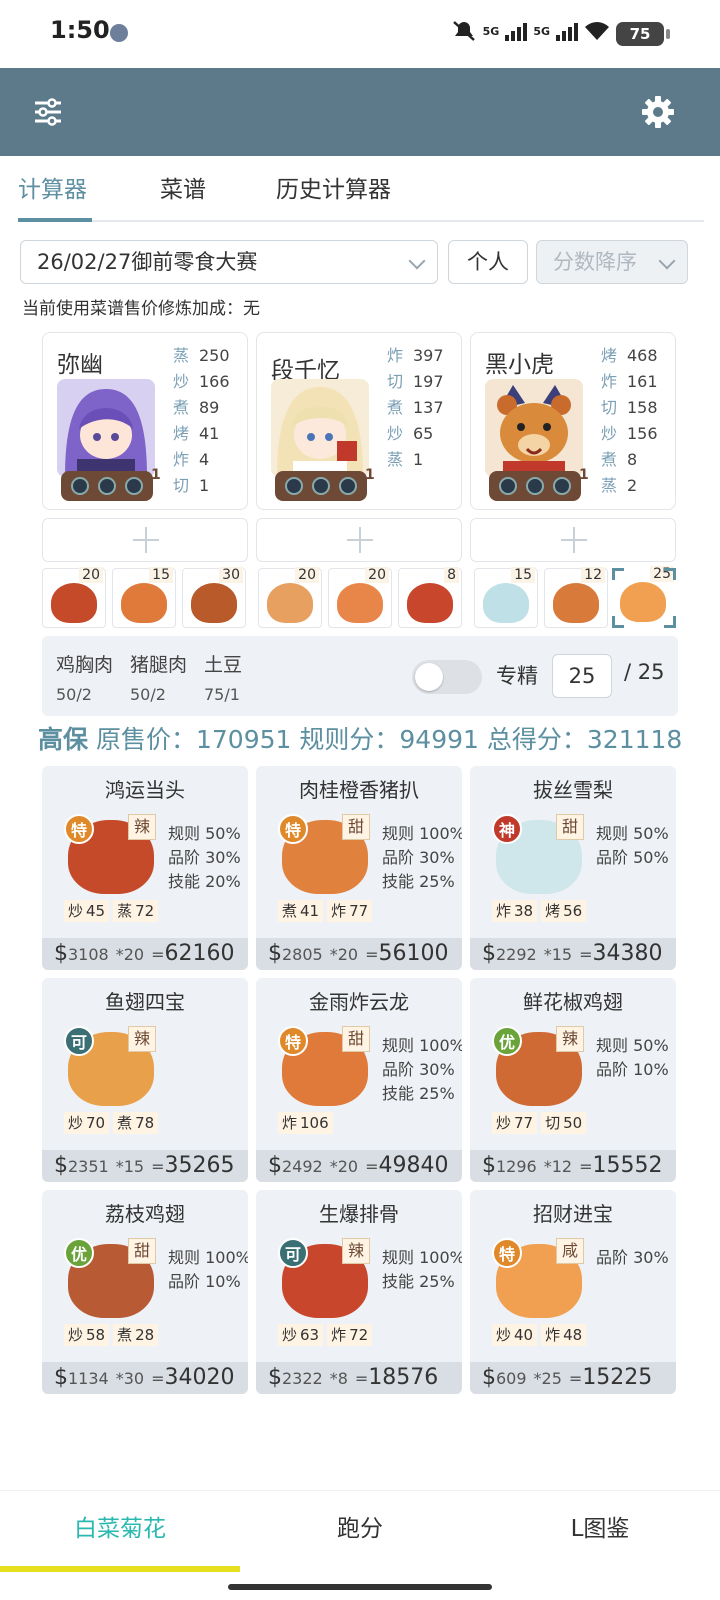  I want to click on skill-value: 250, so click(214, 355).